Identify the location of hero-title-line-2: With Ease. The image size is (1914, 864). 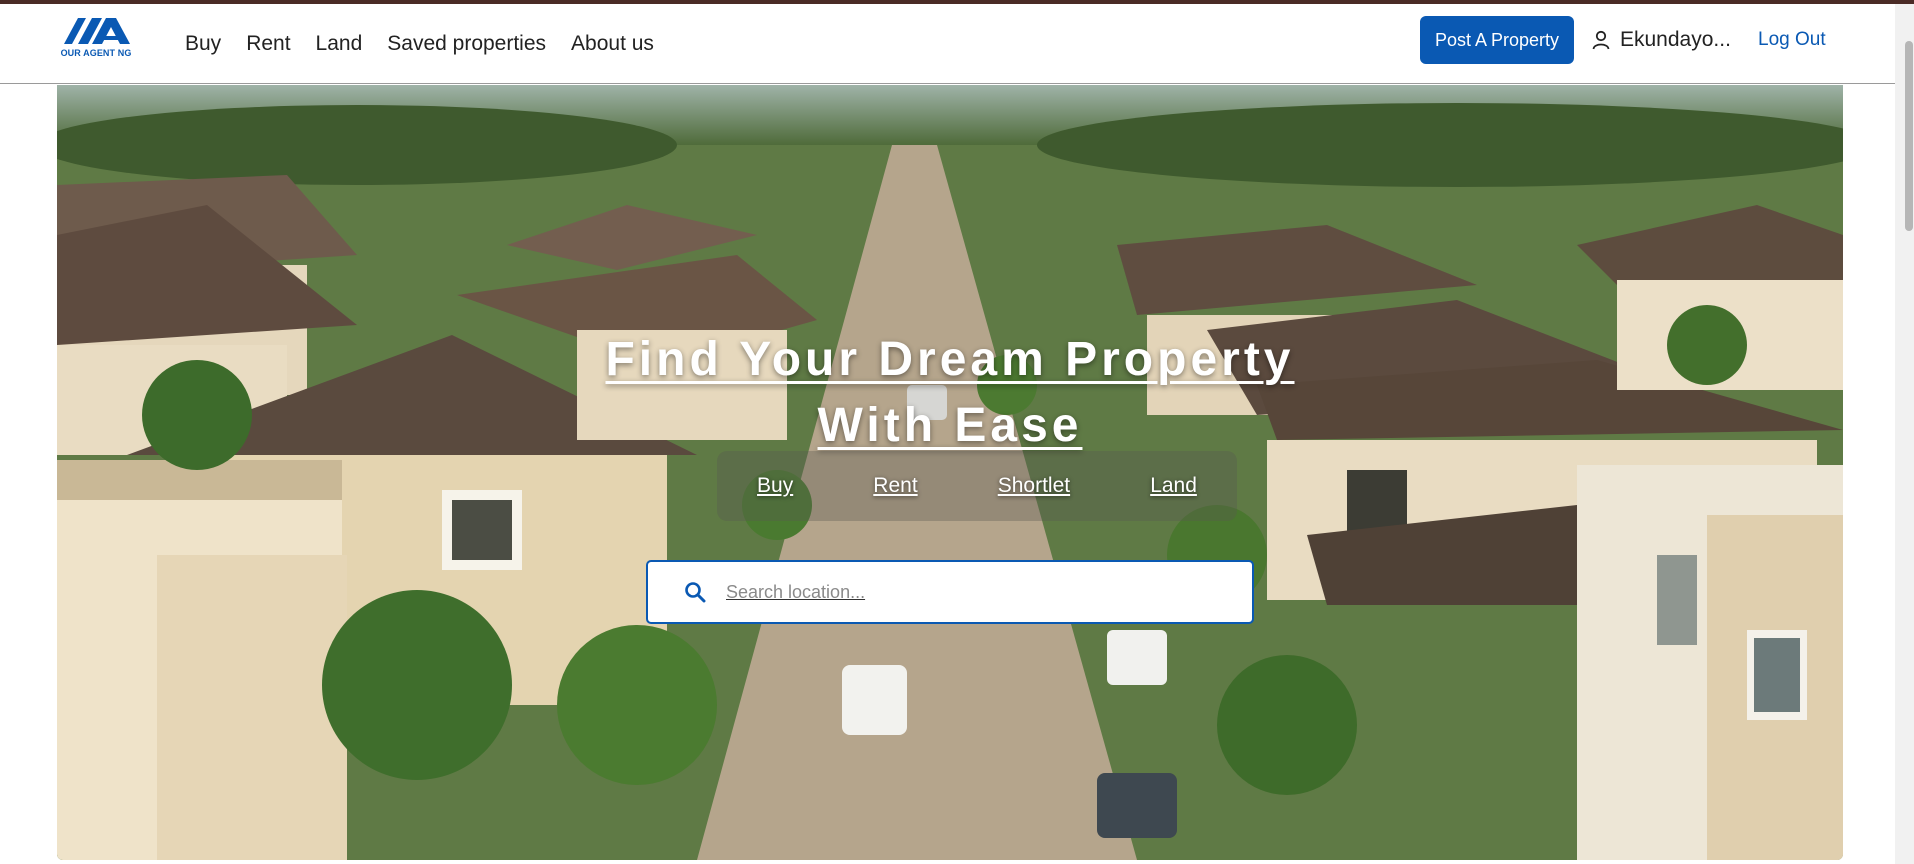
(950, 426).